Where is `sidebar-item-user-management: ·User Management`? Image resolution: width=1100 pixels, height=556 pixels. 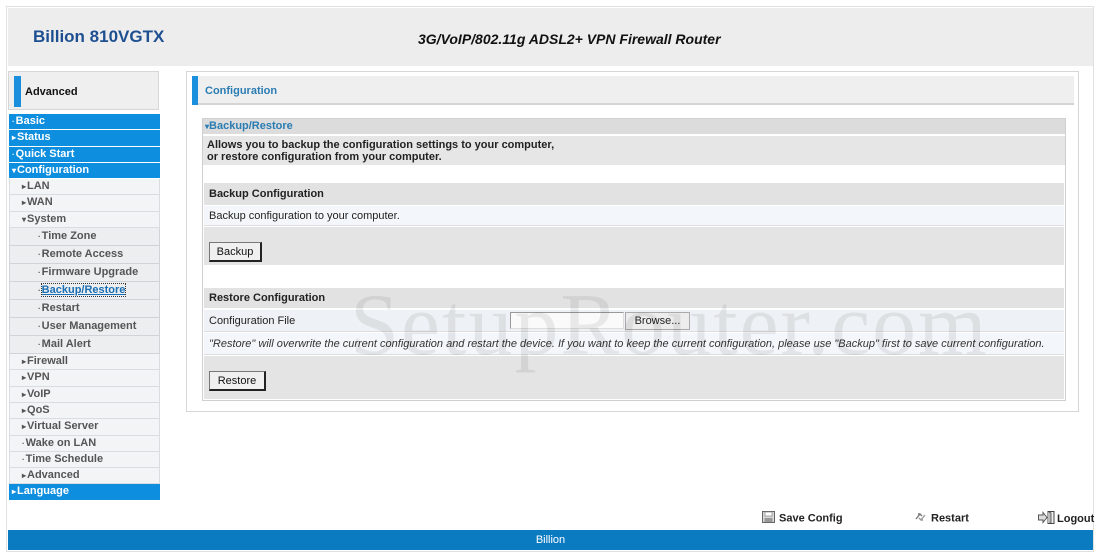 sidebar-item-user-management: ·User Management is located at coordinates (84, 327).